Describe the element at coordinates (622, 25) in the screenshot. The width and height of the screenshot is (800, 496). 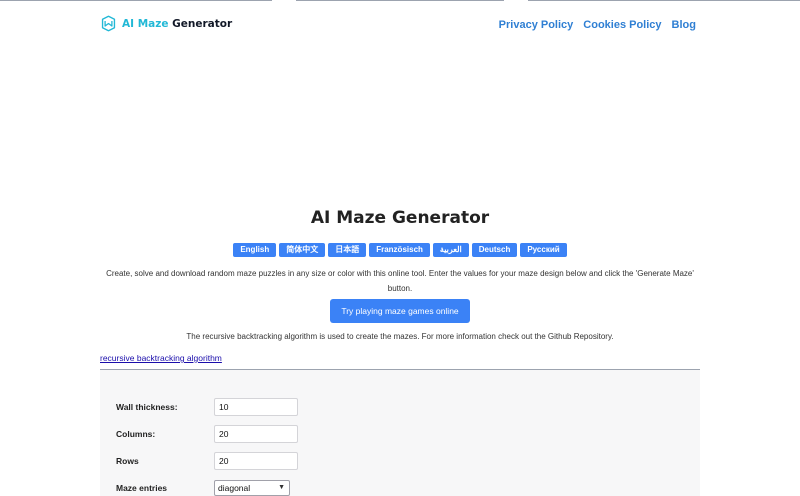
I see `nav-cookies-policy: Cookies Policy` at that location.